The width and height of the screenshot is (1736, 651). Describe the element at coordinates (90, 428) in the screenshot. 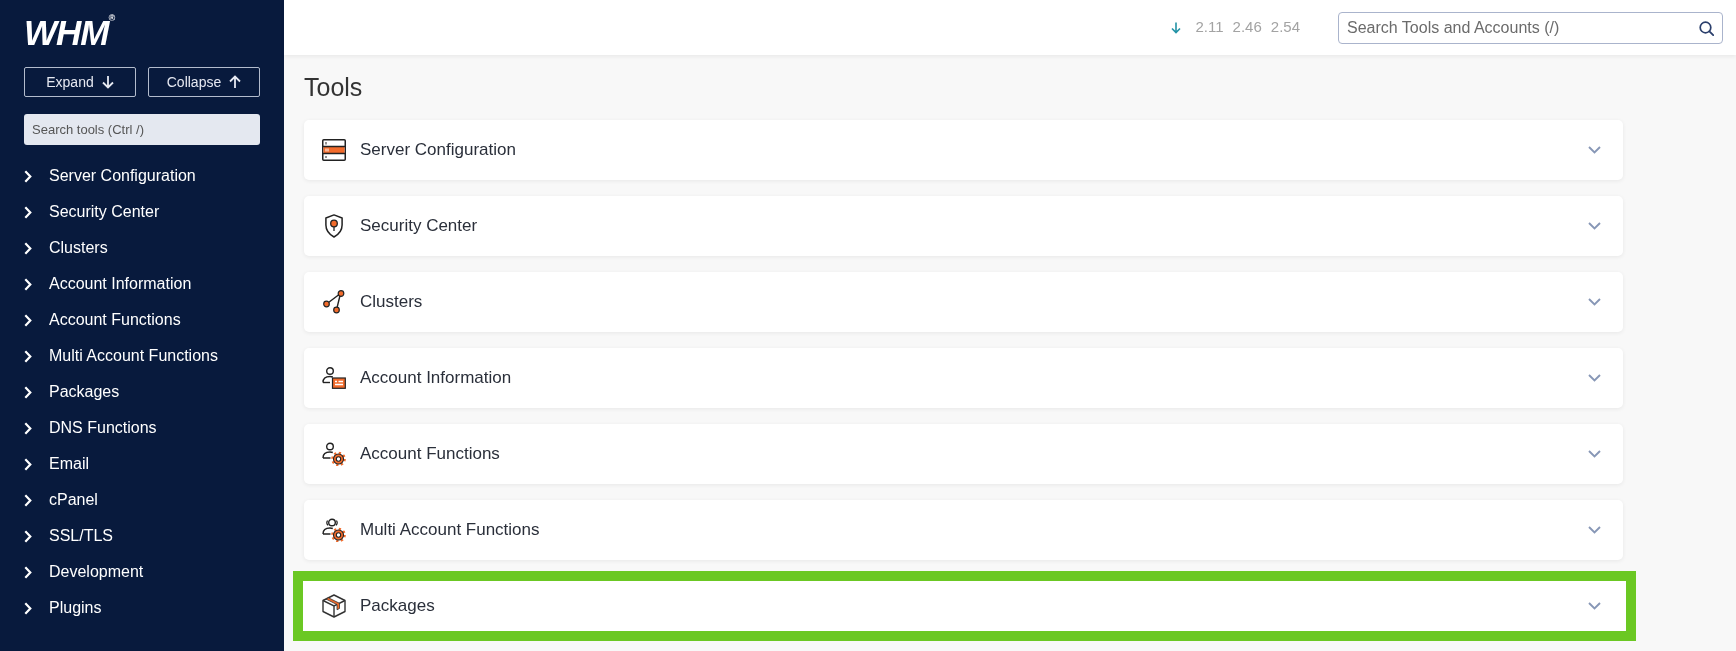

I see `sidebar-item: DNS Functions` at that location.